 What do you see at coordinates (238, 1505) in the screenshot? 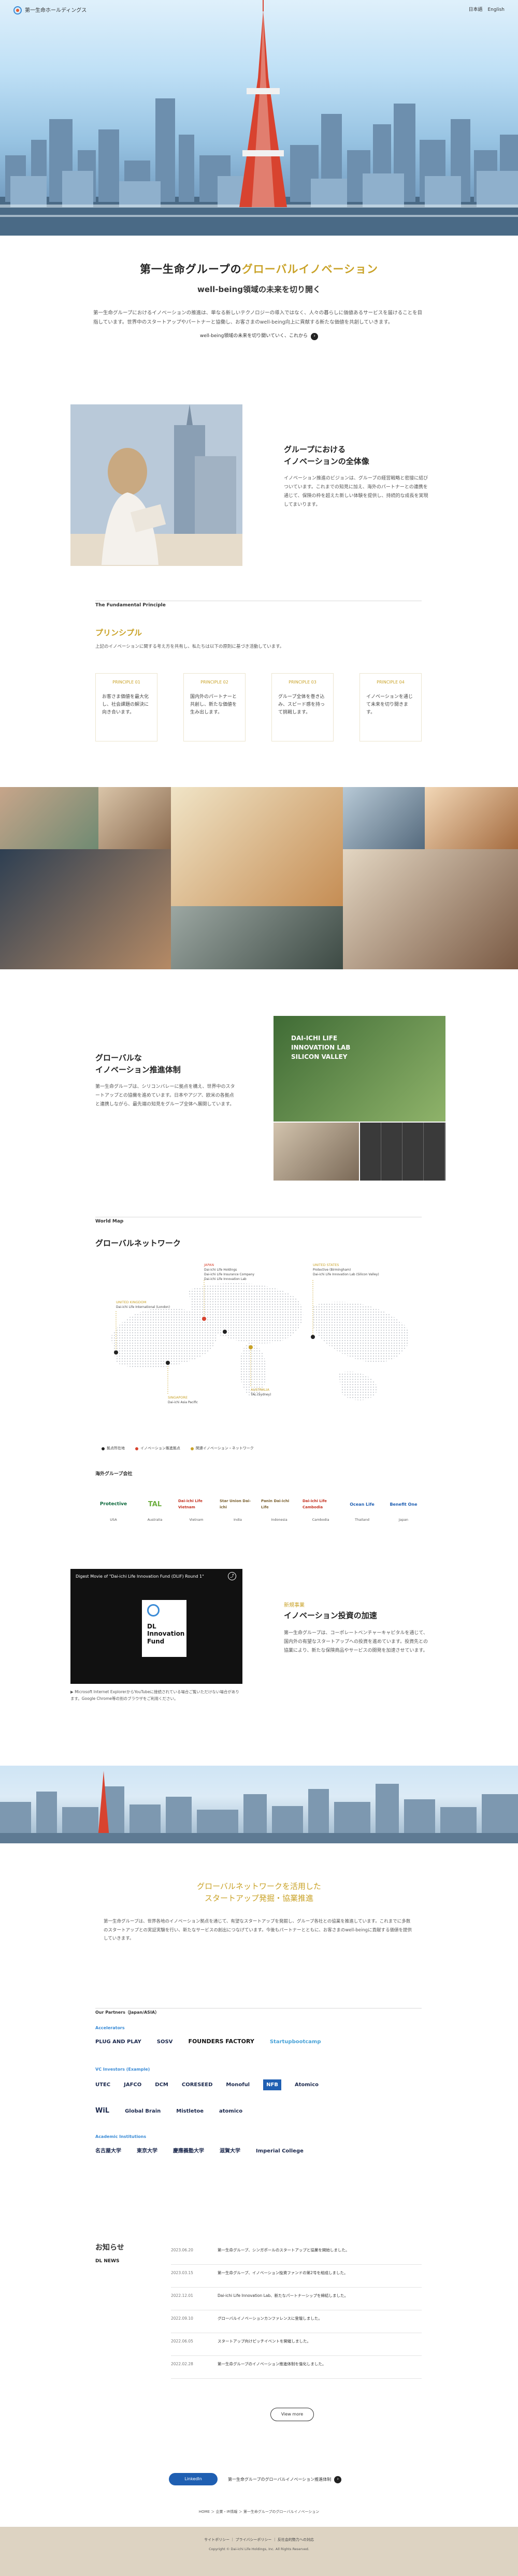
I see `partner-logo: Star Union Dai-ichi` at bounding box center [238, 1505].